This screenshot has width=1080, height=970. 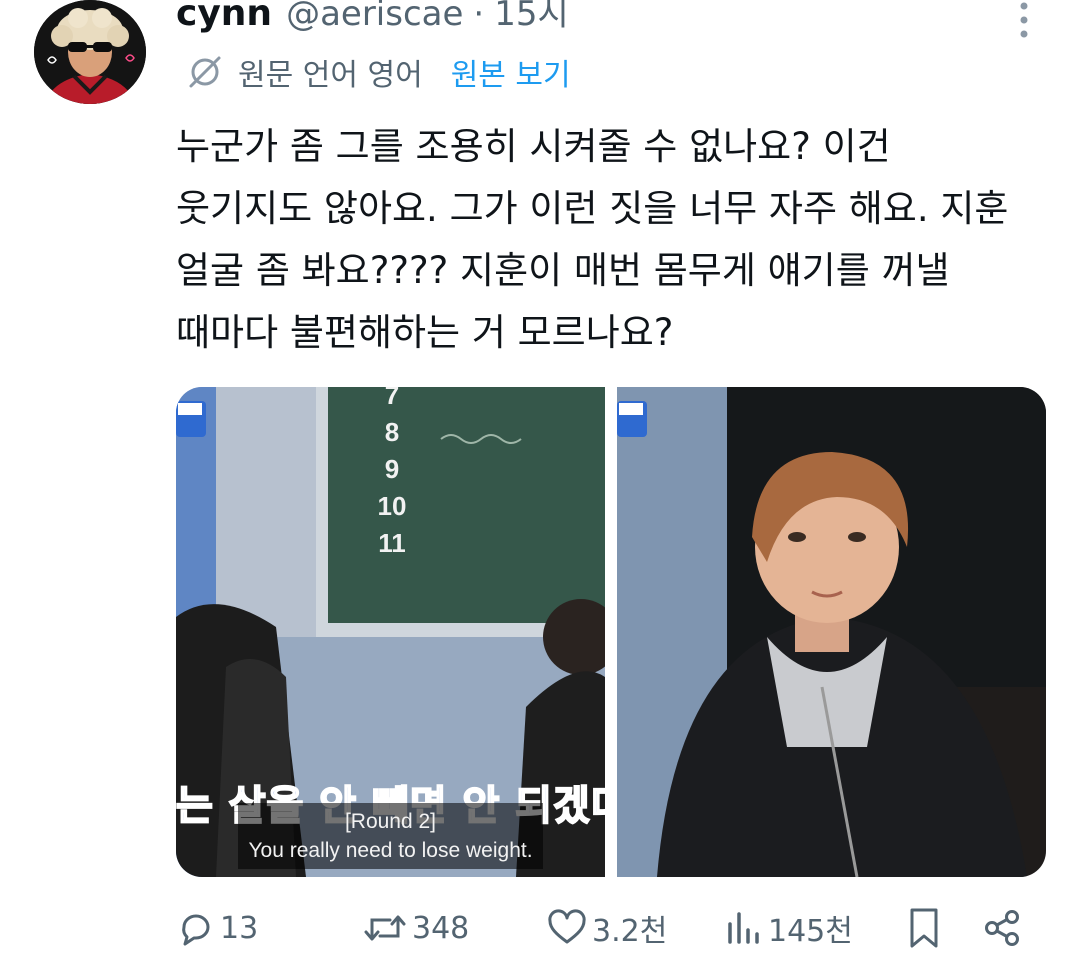 I want to click on more-vertical-icon, so click(x=1024, y=20).